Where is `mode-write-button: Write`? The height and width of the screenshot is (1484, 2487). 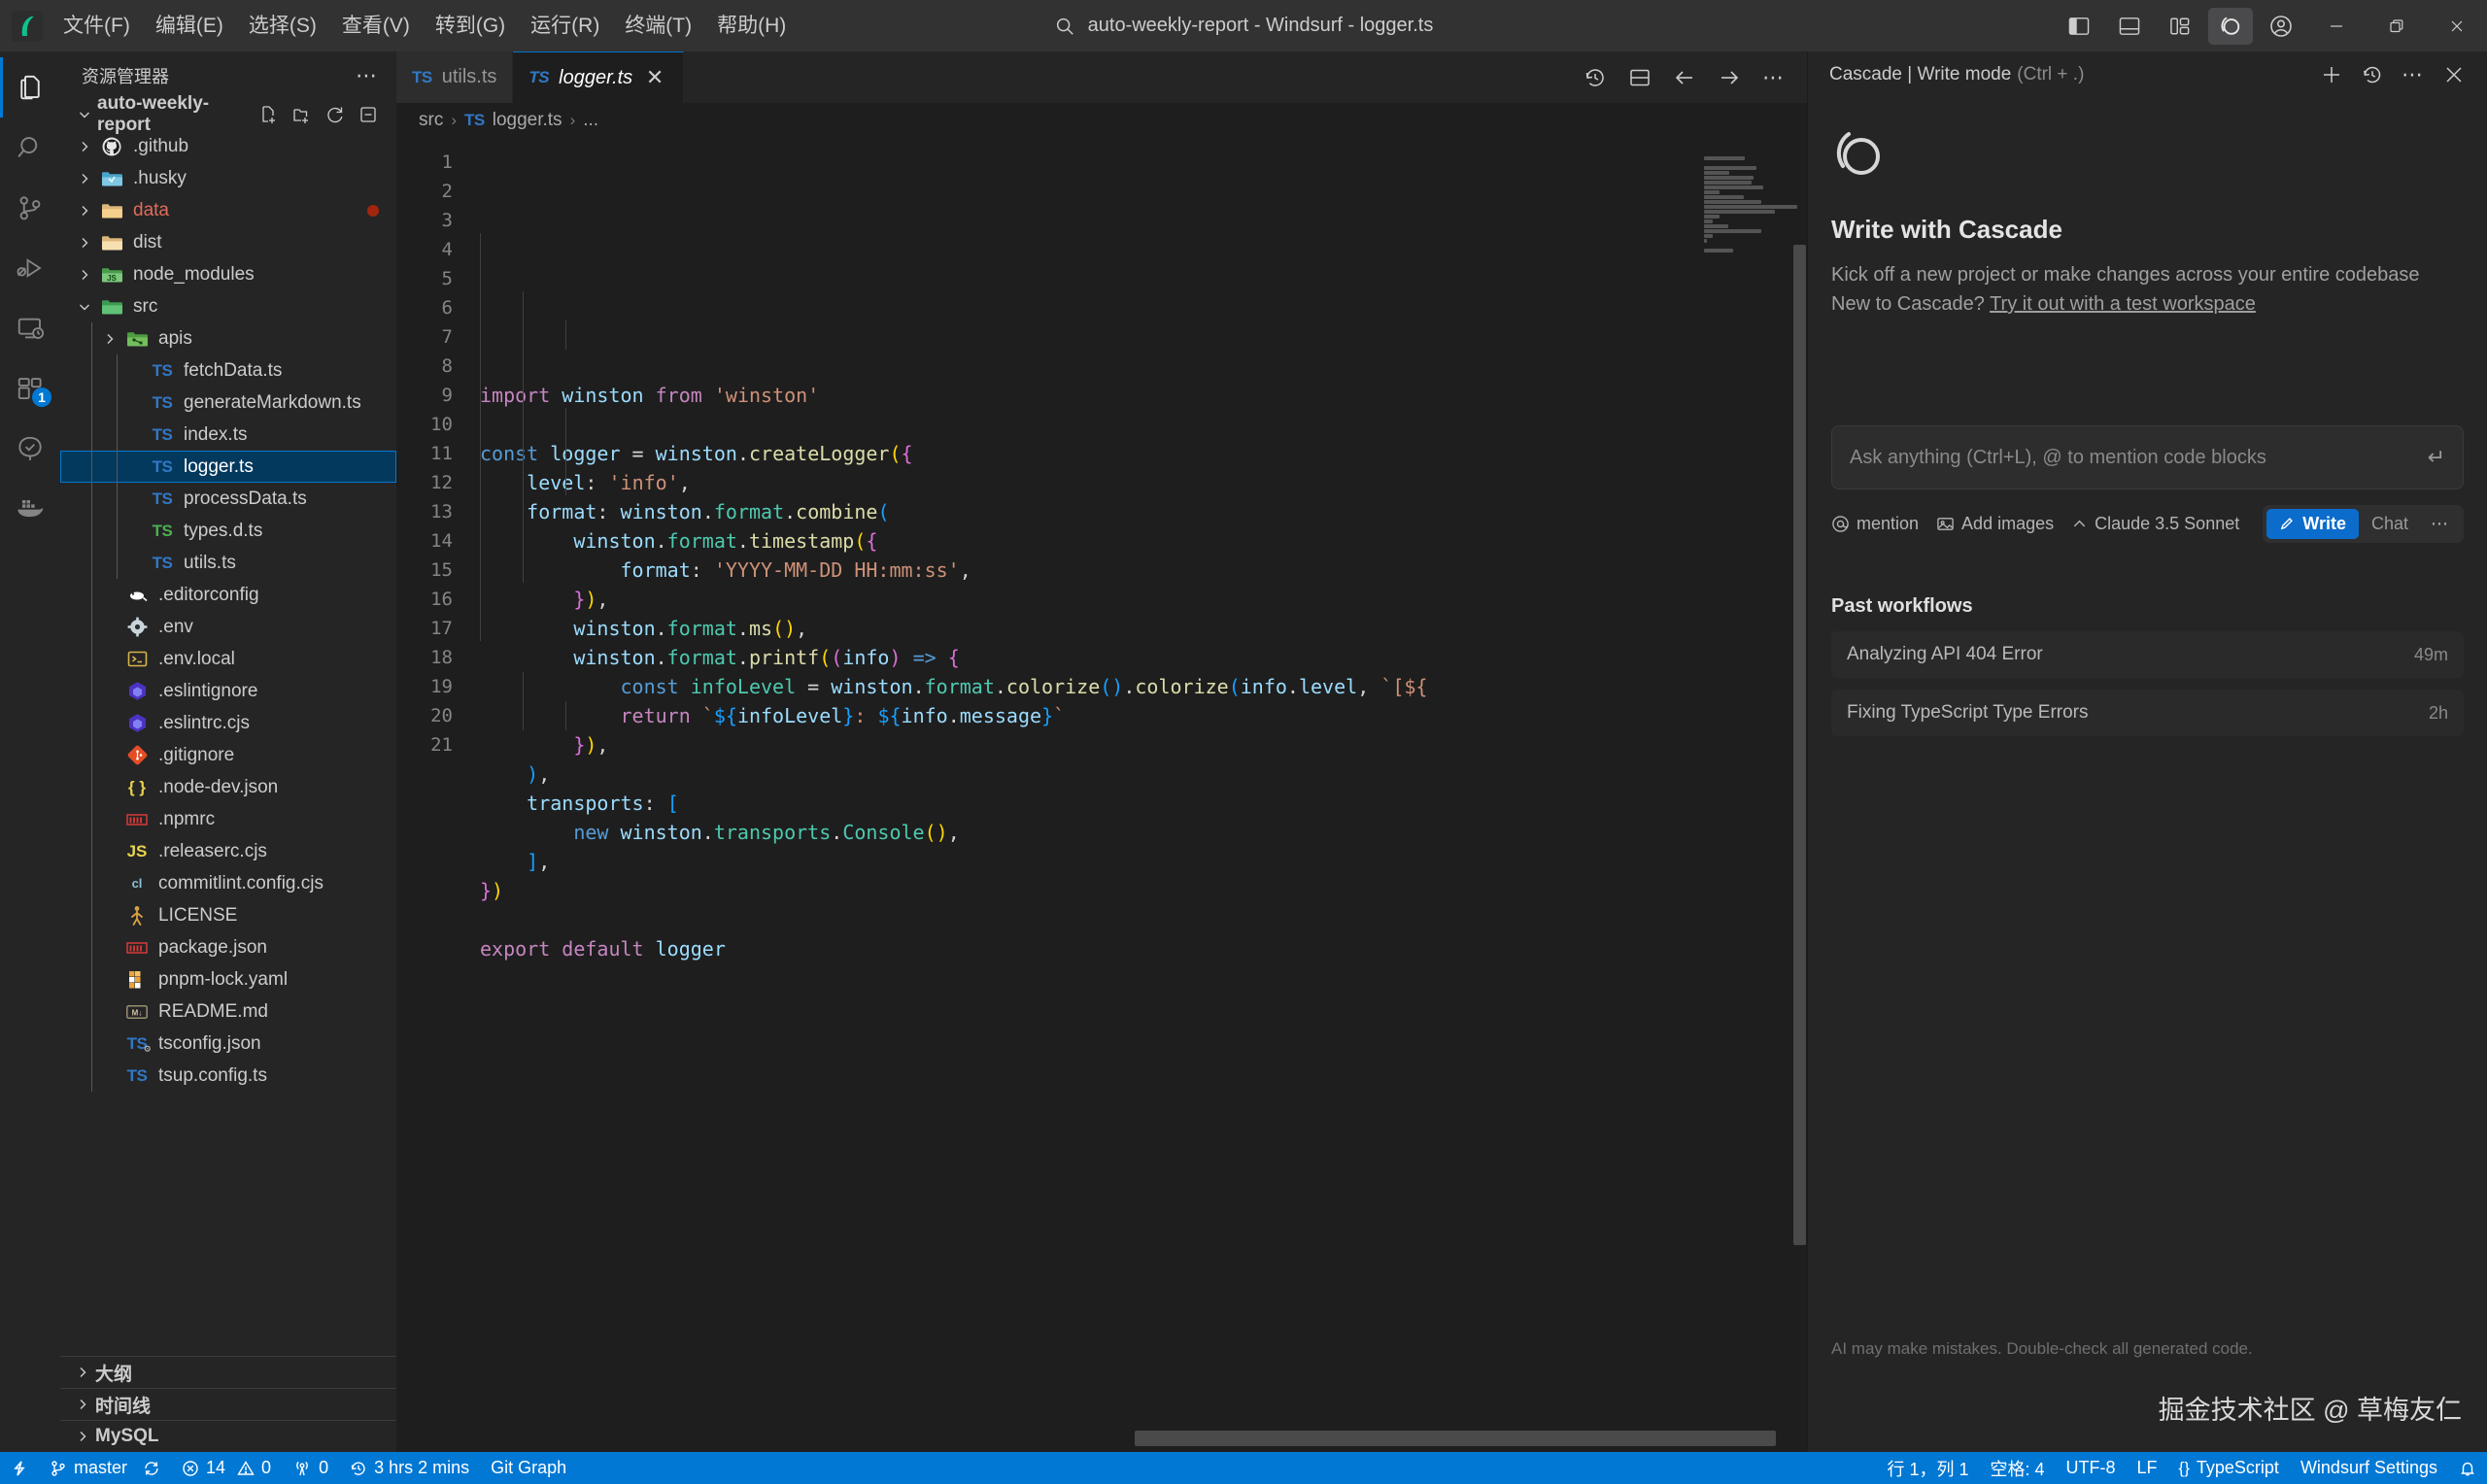
mode-write-button: Write is located at coordinates (2312, 524).